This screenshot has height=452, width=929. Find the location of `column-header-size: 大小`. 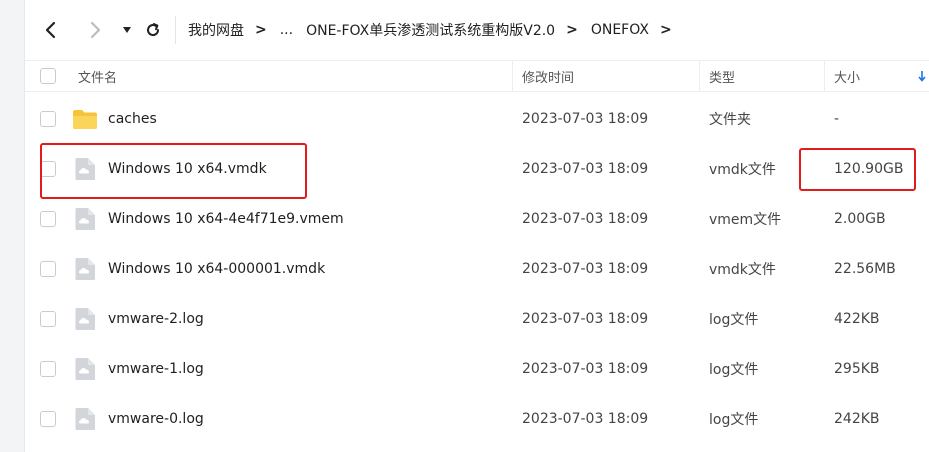

column-header-size: 大小 is located at coordinates (847, 76).